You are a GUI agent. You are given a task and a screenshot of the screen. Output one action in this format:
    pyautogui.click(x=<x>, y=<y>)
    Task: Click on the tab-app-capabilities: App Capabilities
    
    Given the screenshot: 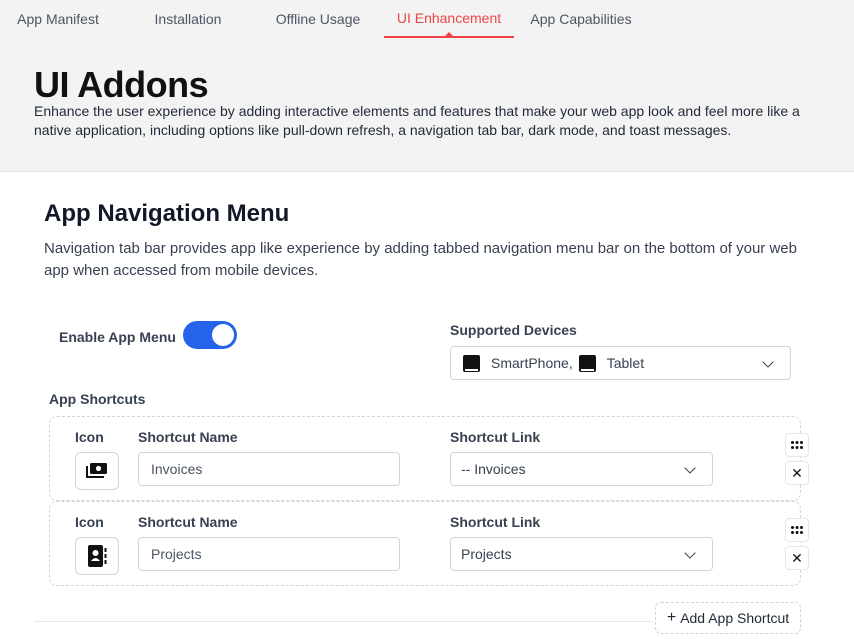 What is the action you would take?
    pyautogui.click(x=581, y=19)
    